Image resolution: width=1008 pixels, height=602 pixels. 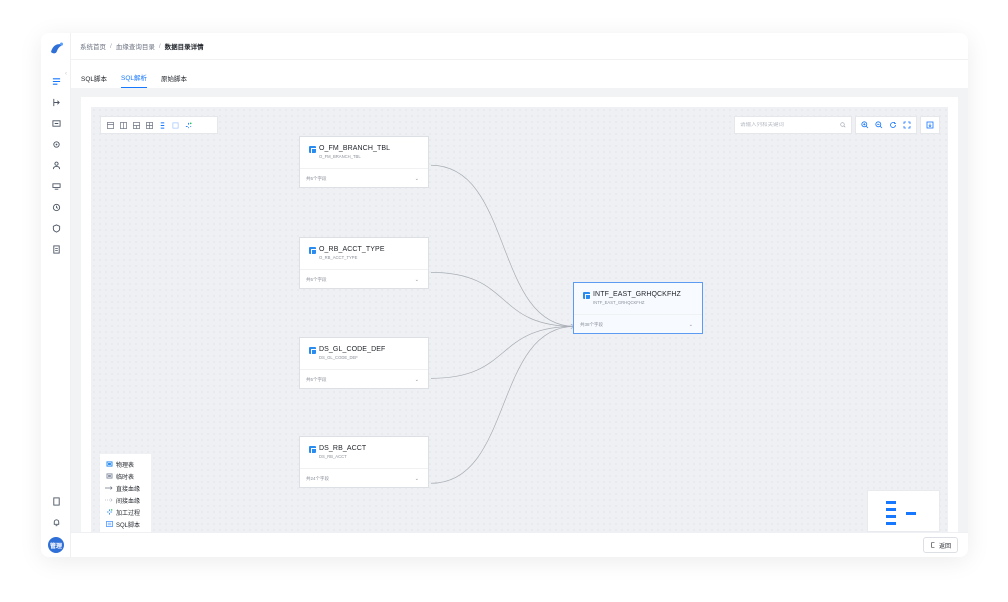 I want to click on breadcrumb-parent: 血缘查询目录, so click(x=135, y=46).